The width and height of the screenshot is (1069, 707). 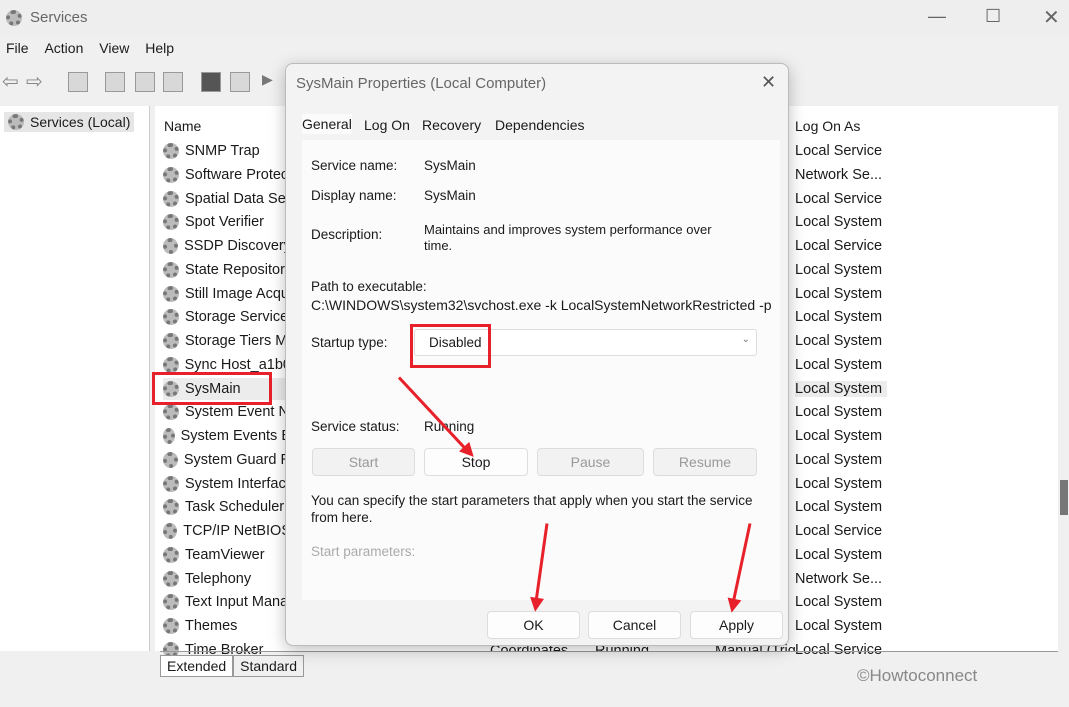 What do you see at coordinates (34, 81) in the screenshot?
I see `forward-icon: ⇨` at bounding box center [34, 81].